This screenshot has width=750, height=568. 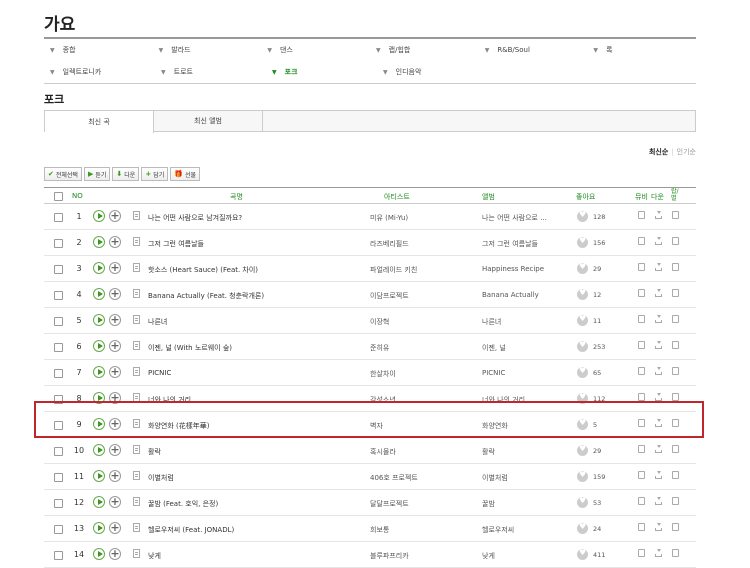 I want to click on artist-name: 달달프로젝트, so click(x=389, y=504).